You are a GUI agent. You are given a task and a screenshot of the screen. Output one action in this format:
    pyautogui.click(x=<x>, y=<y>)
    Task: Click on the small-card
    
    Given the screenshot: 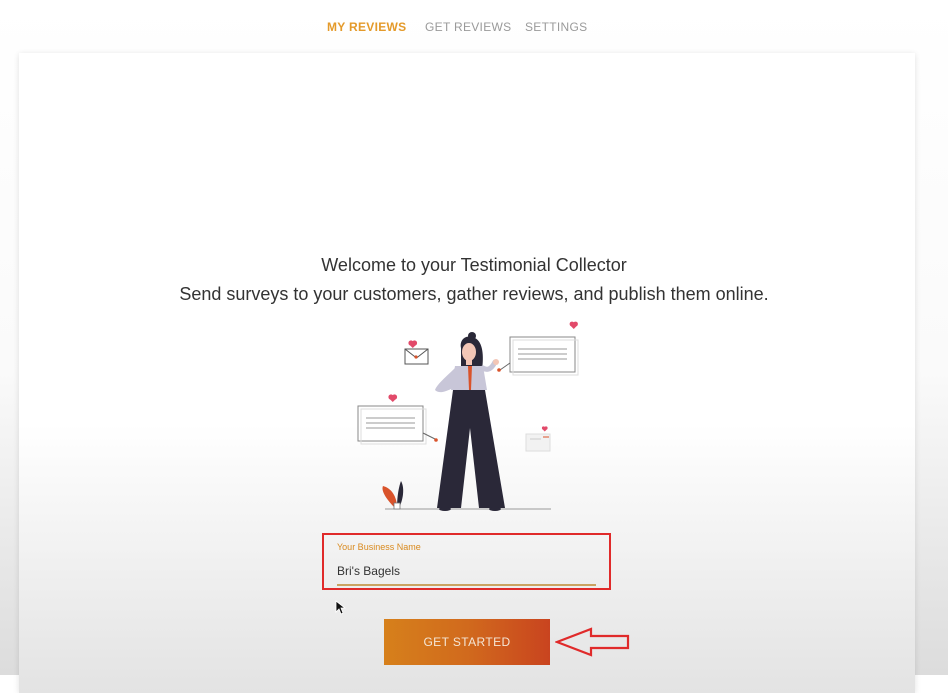 What is the action you would take?
    pyautogui.click(x=538, y=442)
    